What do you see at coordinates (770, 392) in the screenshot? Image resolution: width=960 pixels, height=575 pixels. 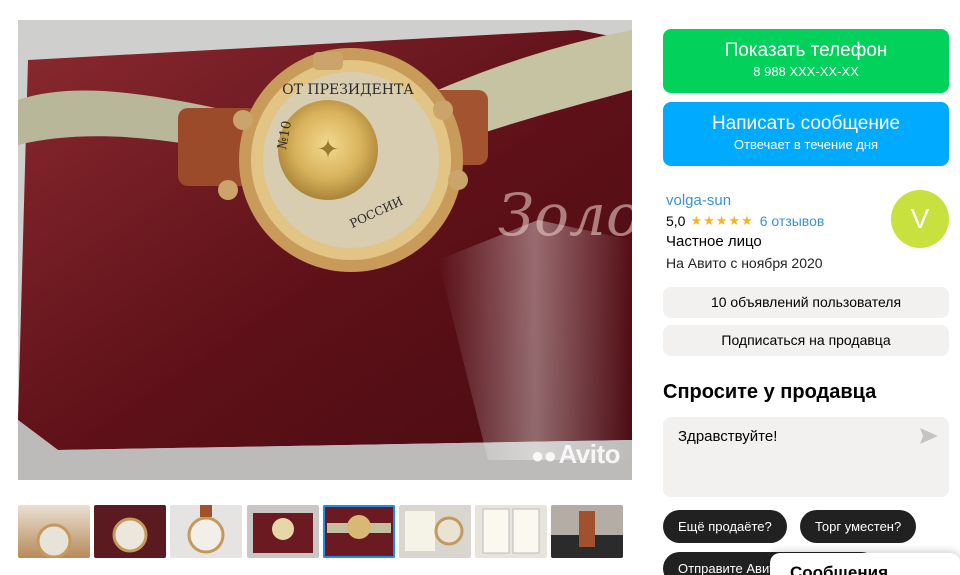 I see `ask-seller-title: Спросите у продавца` at bounding box center [770, 392].